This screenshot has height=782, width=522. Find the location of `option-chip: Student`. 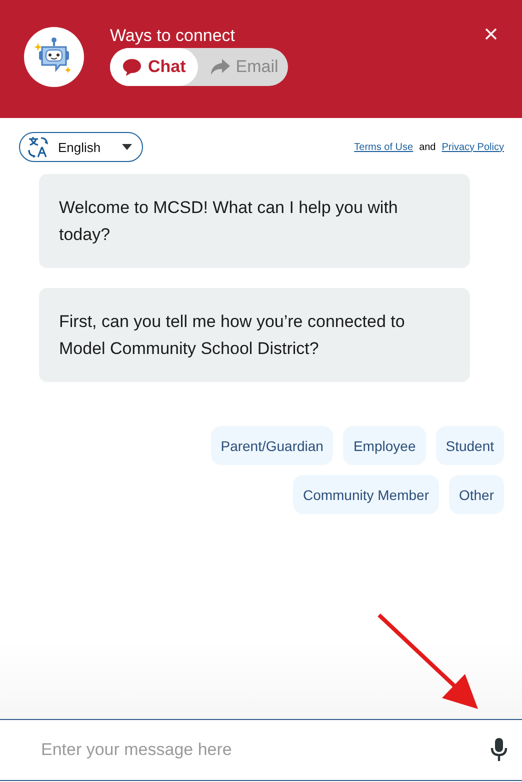

option-chip: Student is located at coordinates (470, 445).